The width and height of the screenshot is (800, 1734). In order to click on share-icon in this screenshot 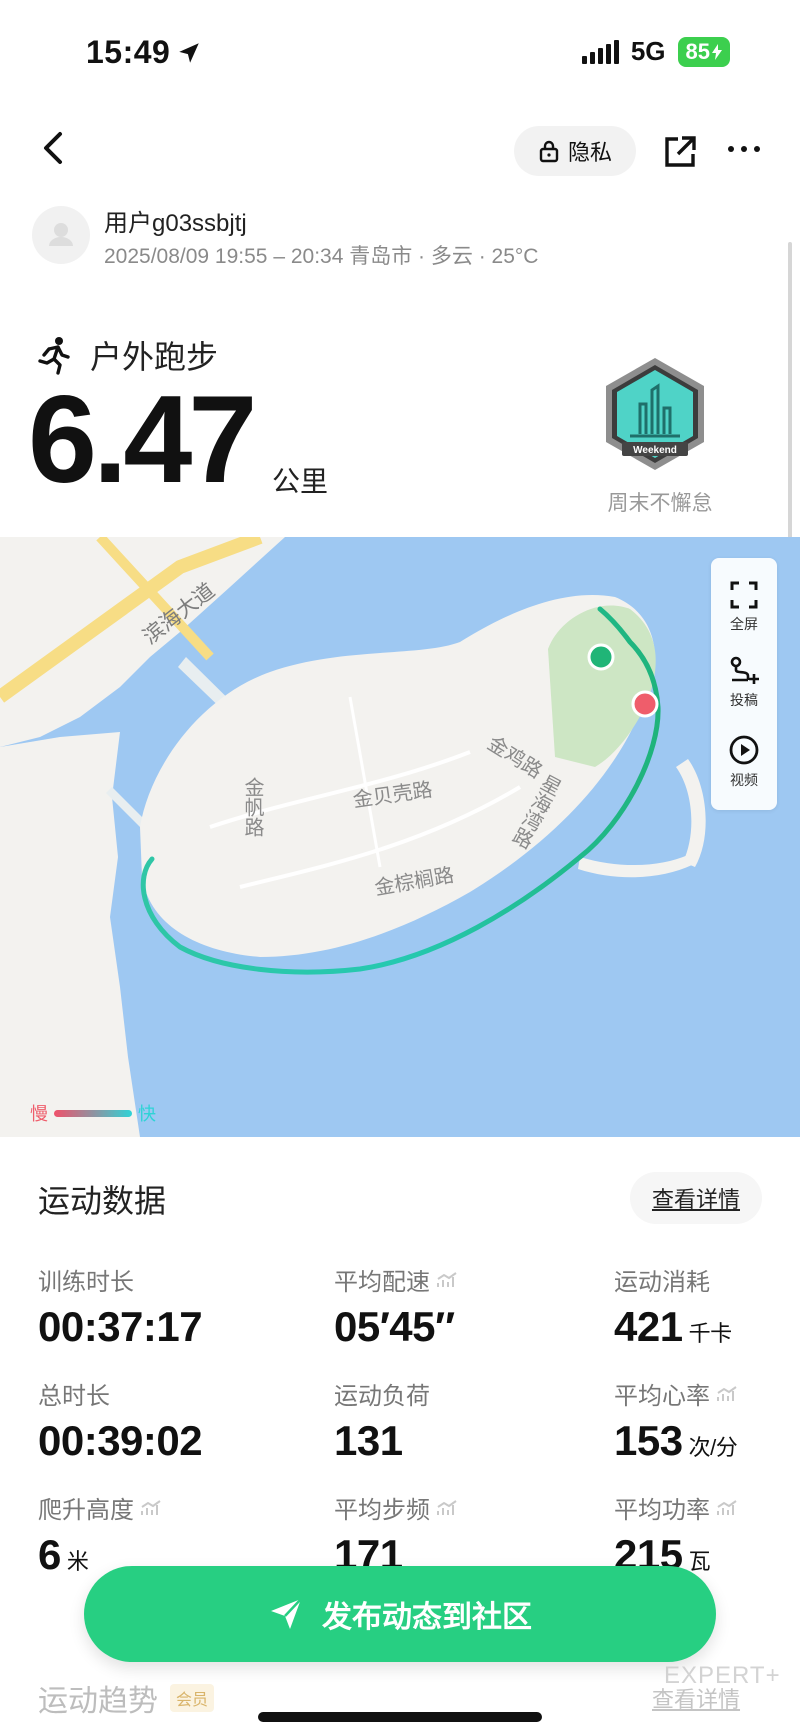, I will do `click(680, 152)`.